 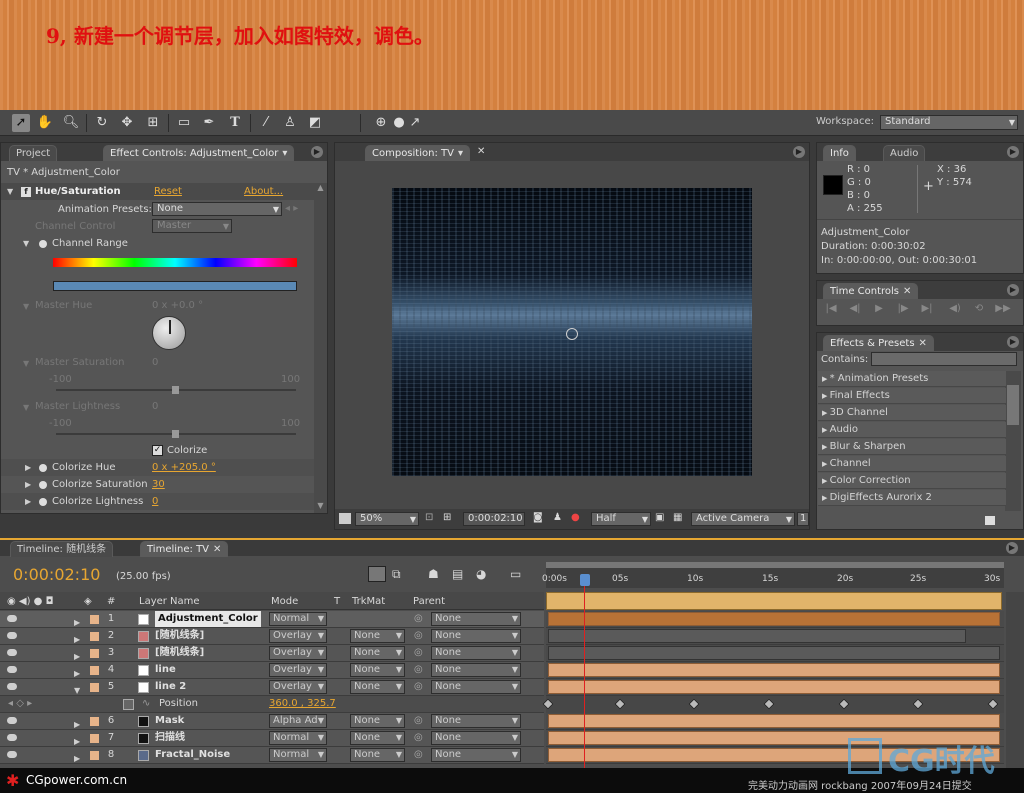 I want to click on contains-search-input, so click(x=944, y=359).